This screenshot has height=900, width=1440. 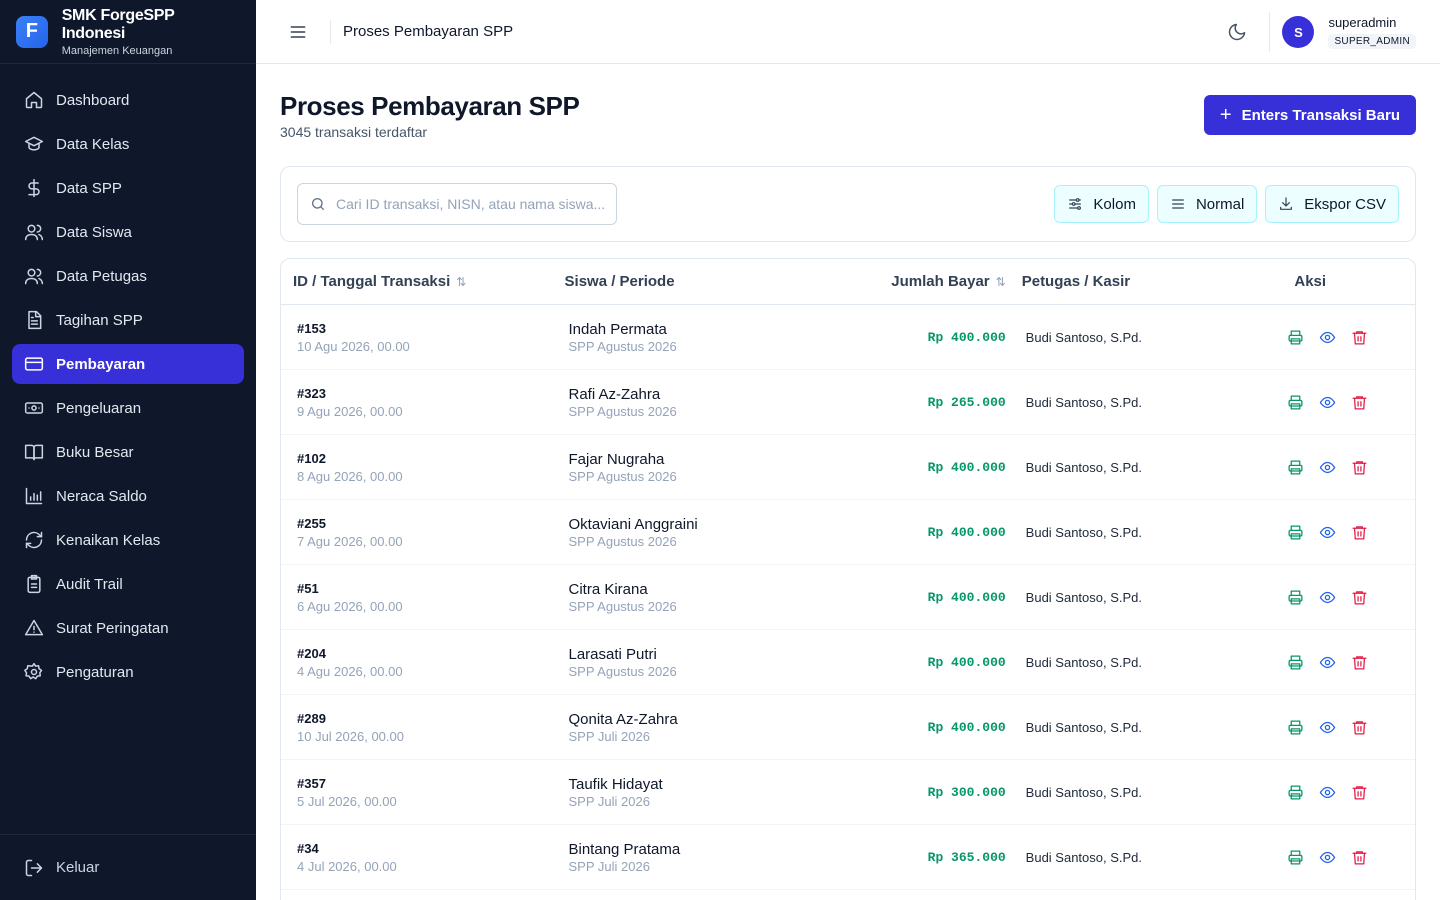 What do you see at coordinates (471, 204) in the screenshot?
I see `search-input` at bounding box center [471, 204].